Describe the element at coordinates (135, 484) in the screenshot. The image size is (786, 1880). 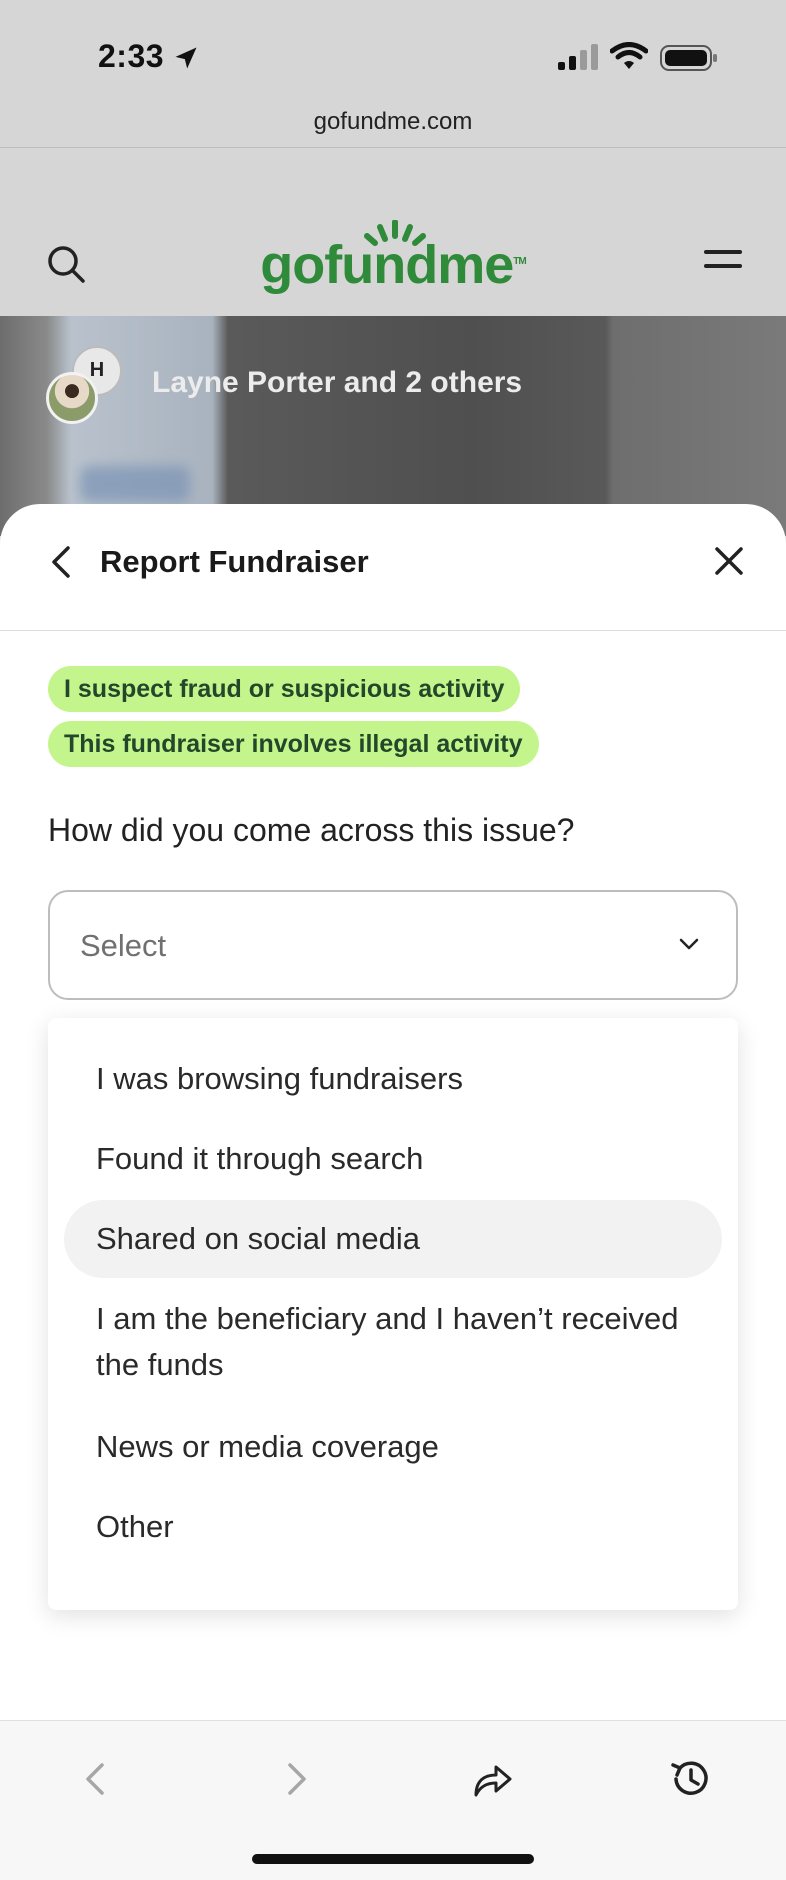
I see `hero-blur` at that location.